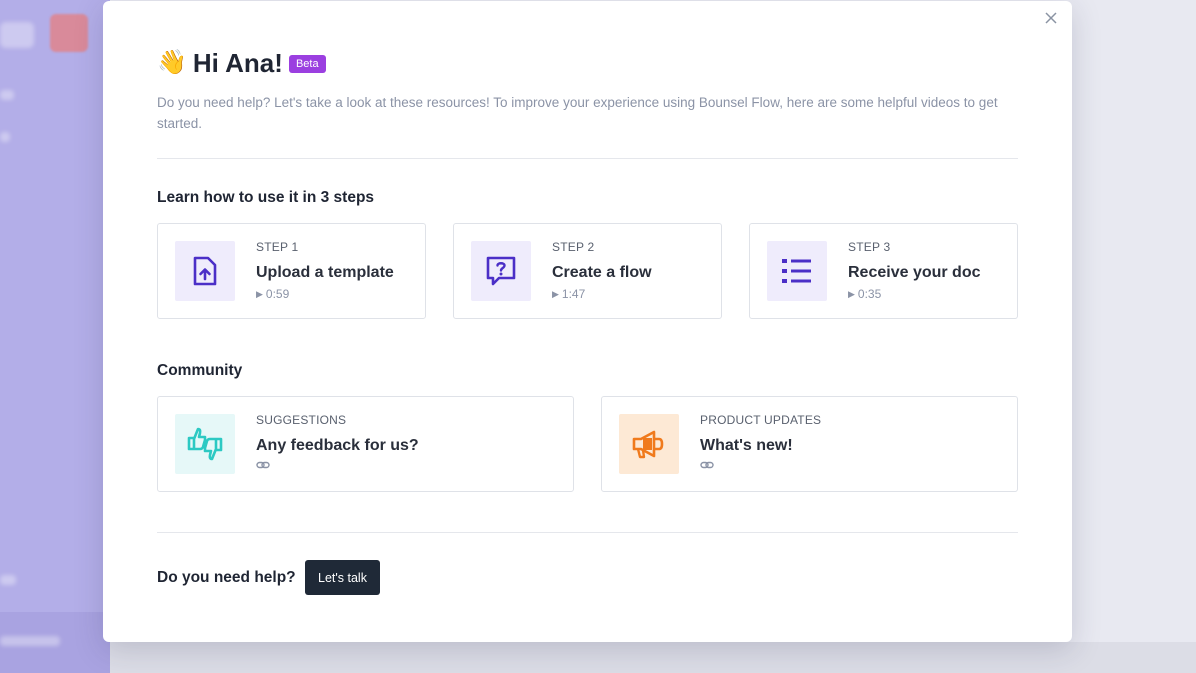 Image resolution: width=1196 pixels, height=673 pixels. I want to click on step-card-3: STEP 3 Receive your doc ▶ 0:35, so click(883, 271).